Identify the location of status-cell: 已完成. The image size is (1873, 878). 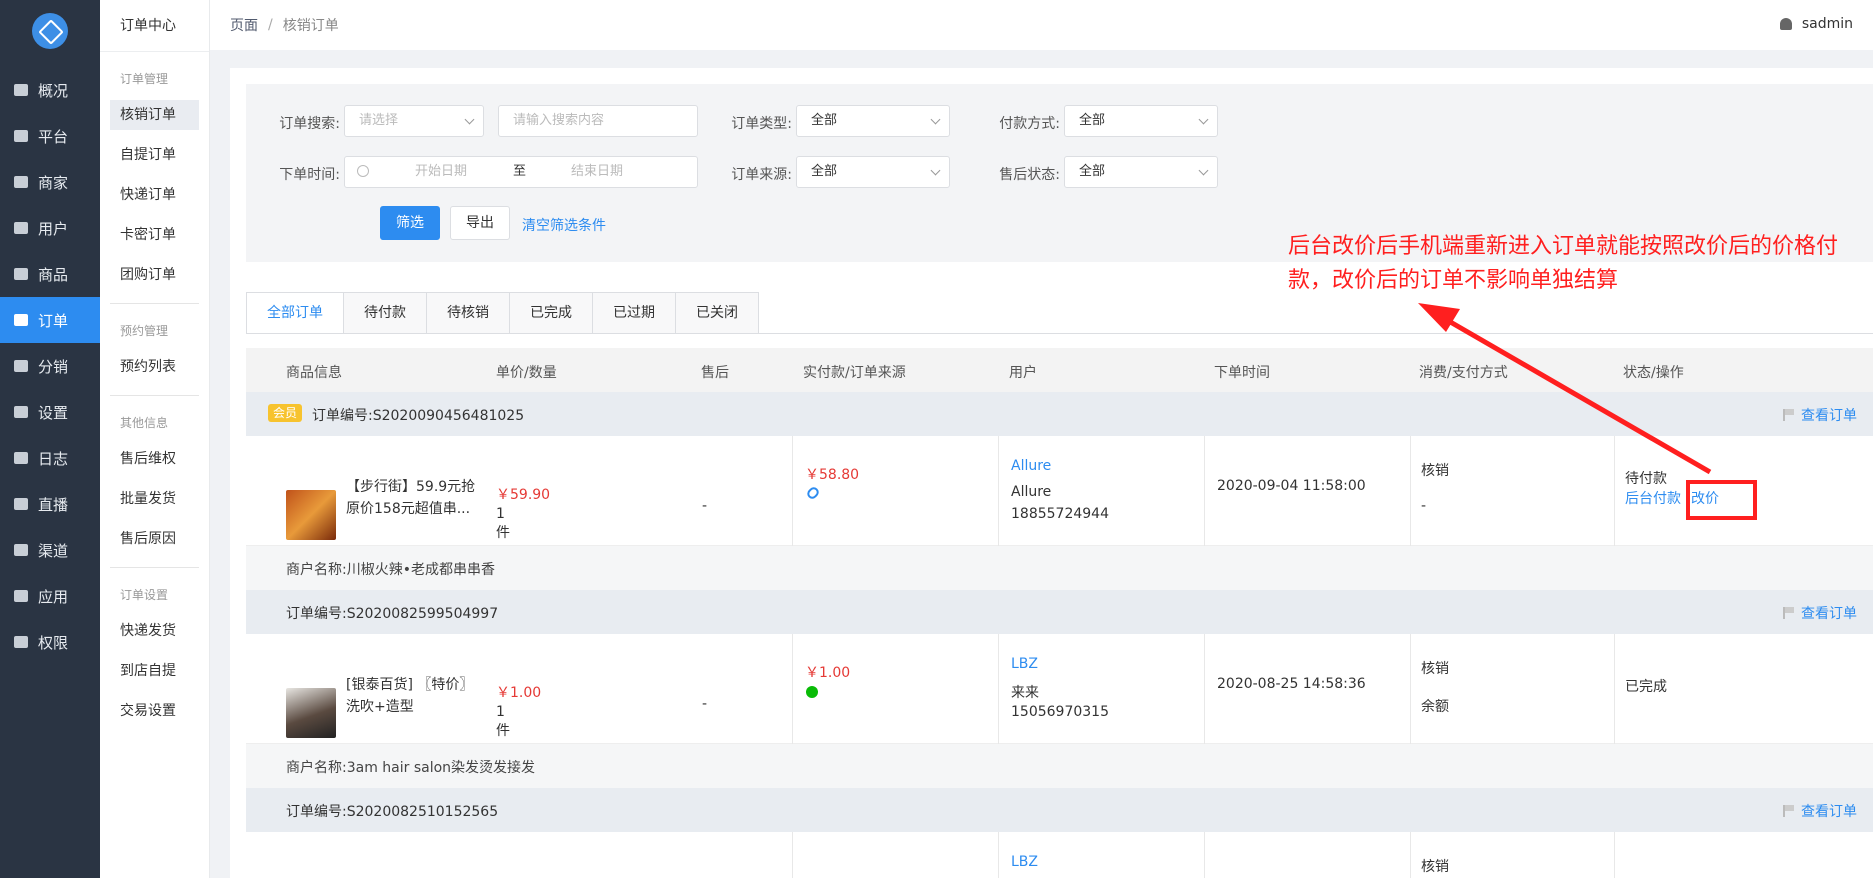
(1743, 689).